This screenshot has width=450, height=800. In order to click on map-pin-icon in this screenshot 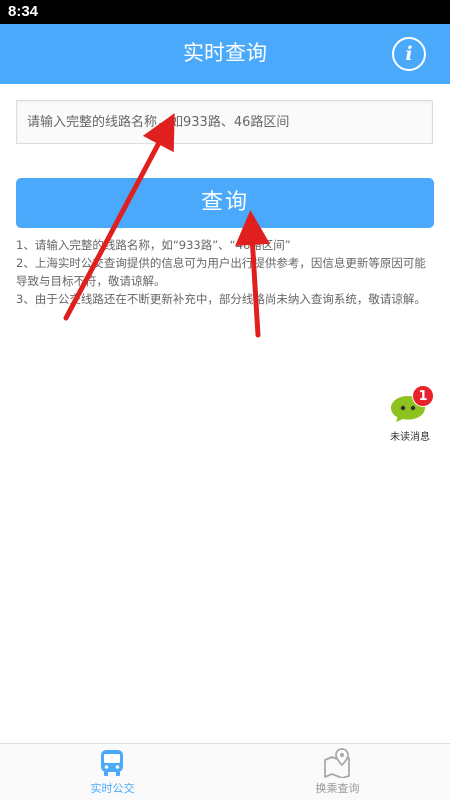, I will do `click(337, 763)`.